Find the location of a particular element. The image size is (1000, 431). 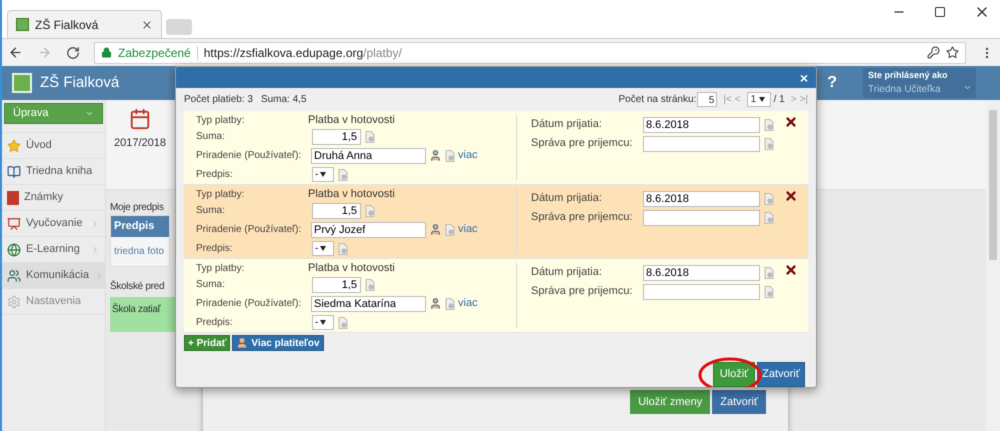

scrollbar is located at coordinates (993, 185).